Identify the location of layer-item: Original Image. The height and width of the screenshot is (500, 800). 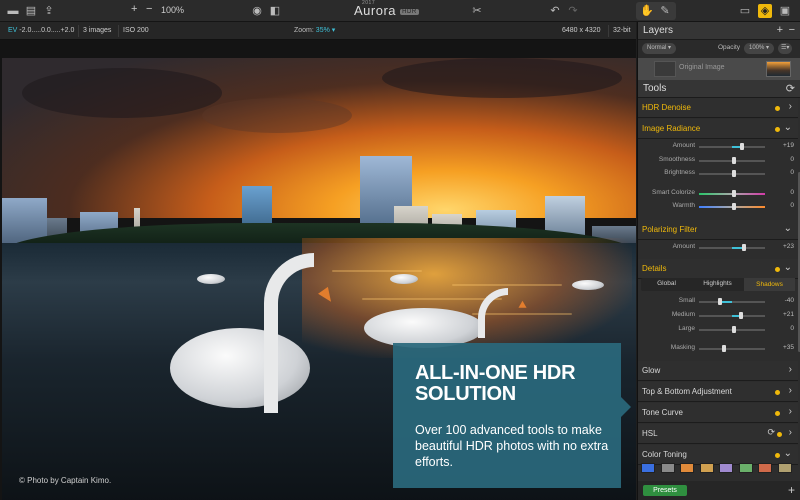
(719, 69).